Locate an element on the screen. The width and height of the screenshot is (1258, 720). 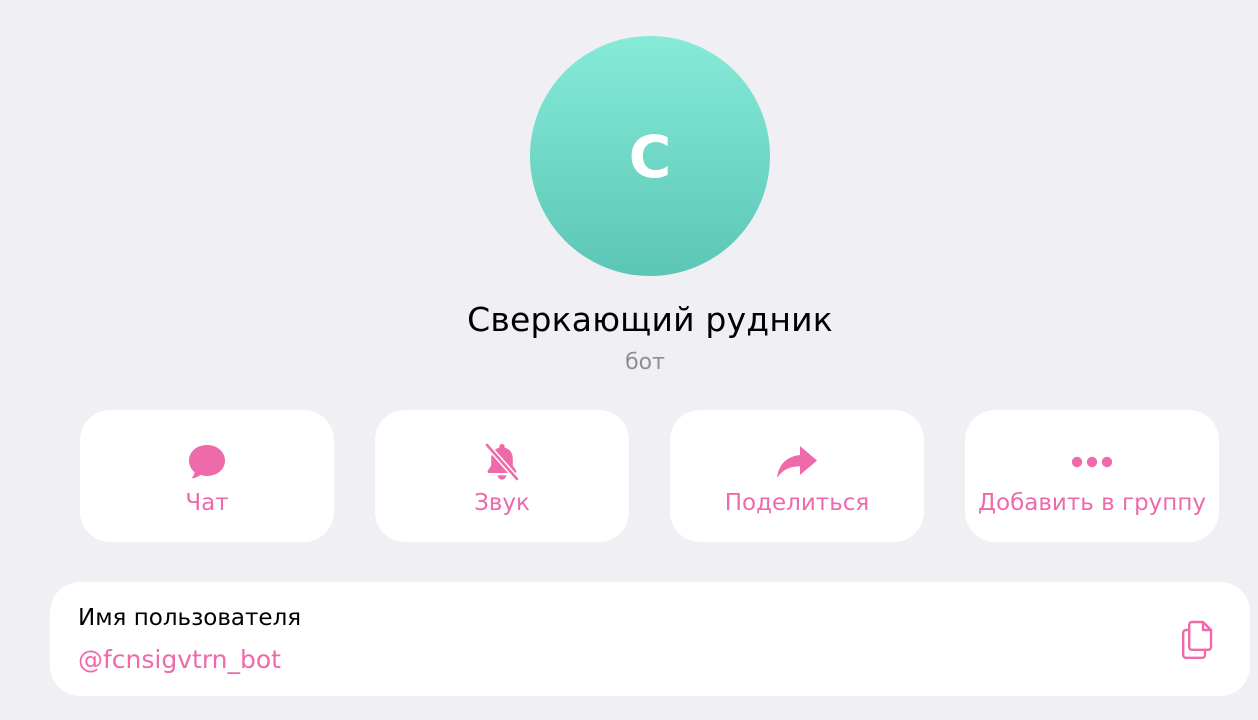
share-button-label: Поделиться is located at coordinates (797, 503).